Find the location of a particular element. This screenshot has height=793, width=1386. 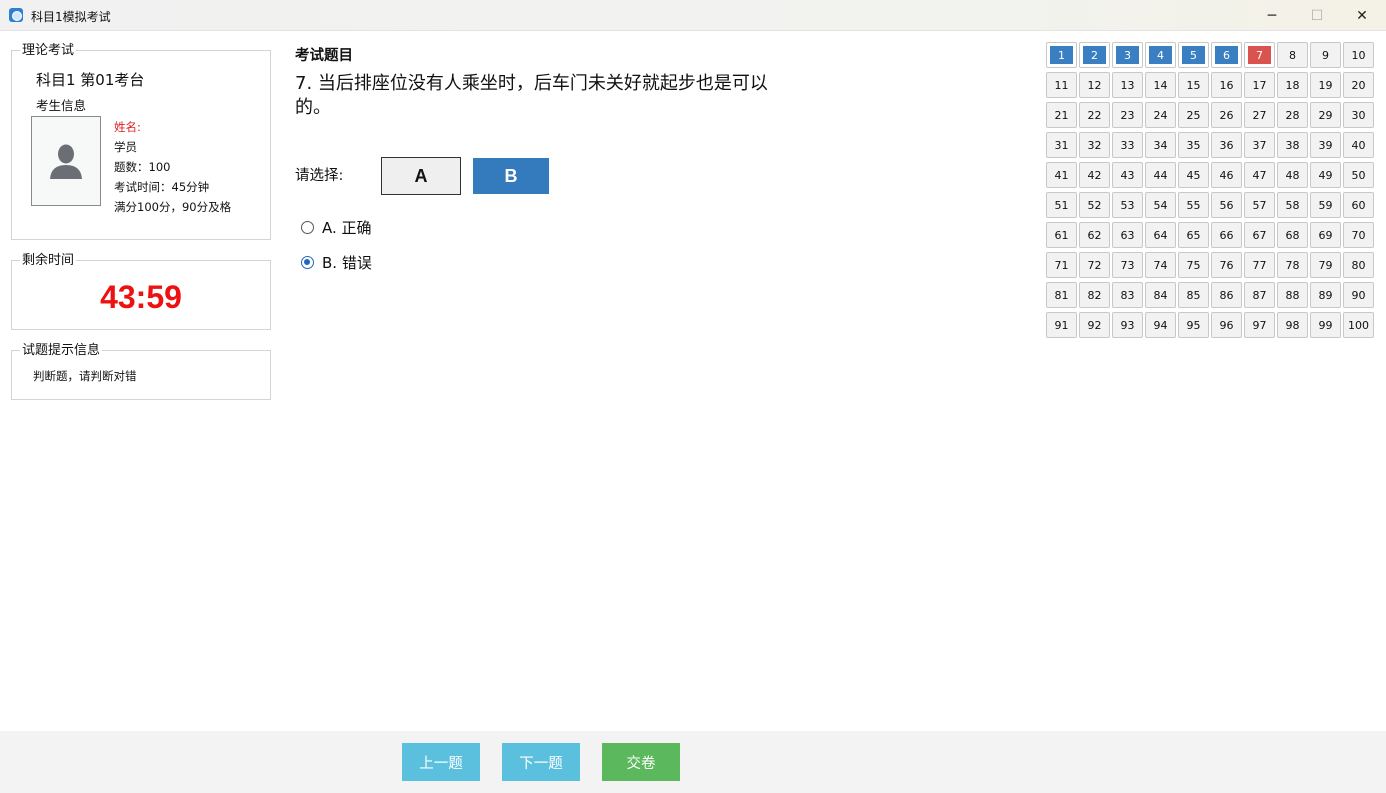

question-cell-72: 72 is located at coordinates (1094, 265).